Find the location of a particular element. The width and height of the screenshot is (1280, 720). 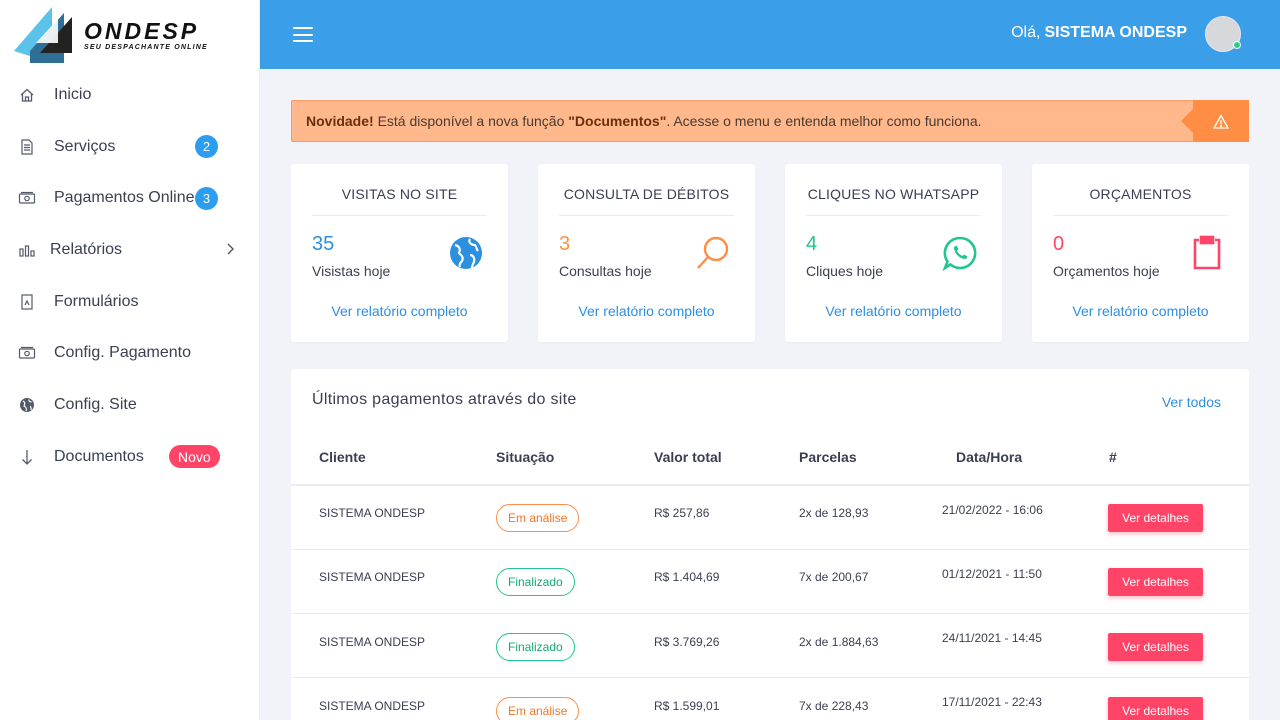

cell-installments: 2x de 128,93 is located at coordinates (834, 513).